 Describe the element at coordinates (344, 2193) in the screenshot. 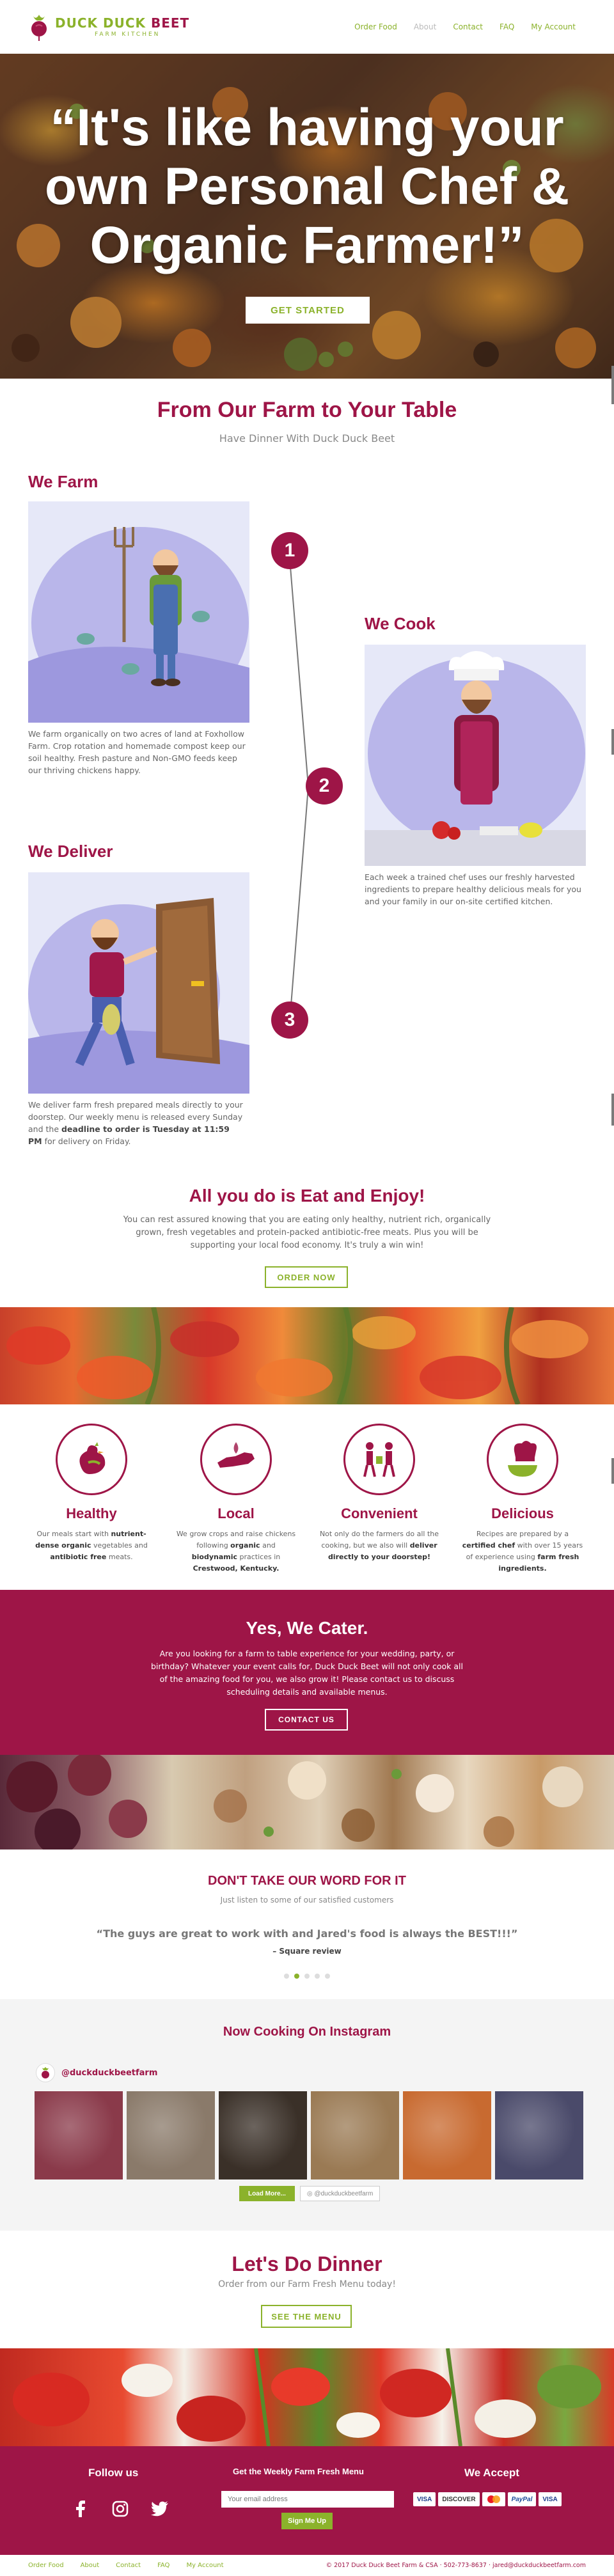

I see `follow-label: @duckduckbeetfarm` at that location.